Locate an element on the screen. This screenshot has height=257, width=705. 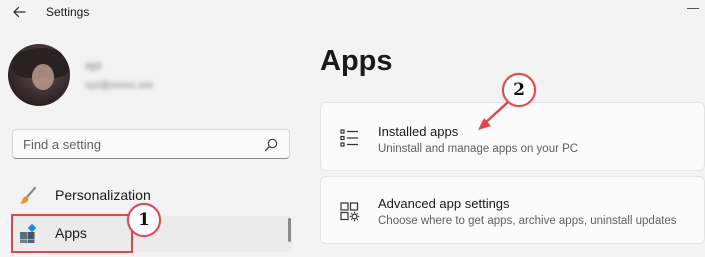
search-placeholder: Find a setting is located at coordinates (62, 144).